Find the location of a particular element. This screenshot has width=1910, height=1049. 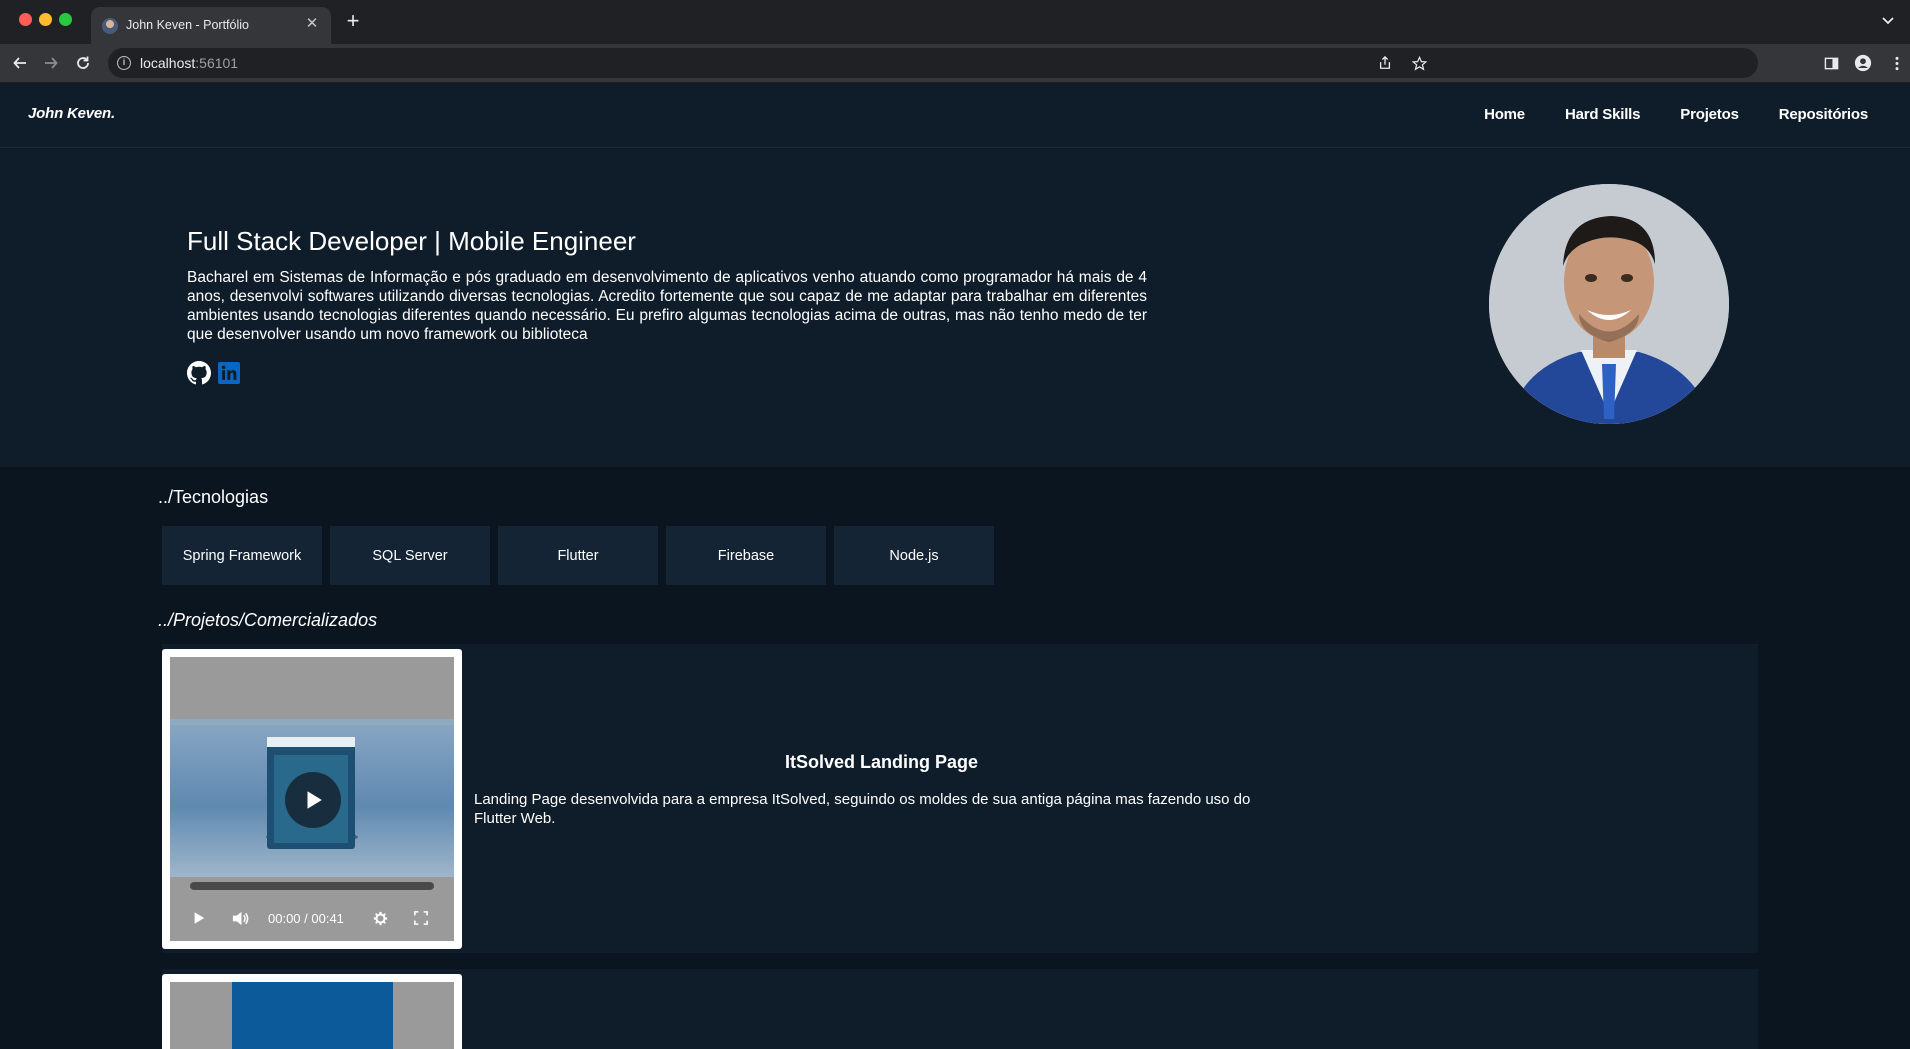

bookmark-star-icon is located at coordinates (1419, 63).